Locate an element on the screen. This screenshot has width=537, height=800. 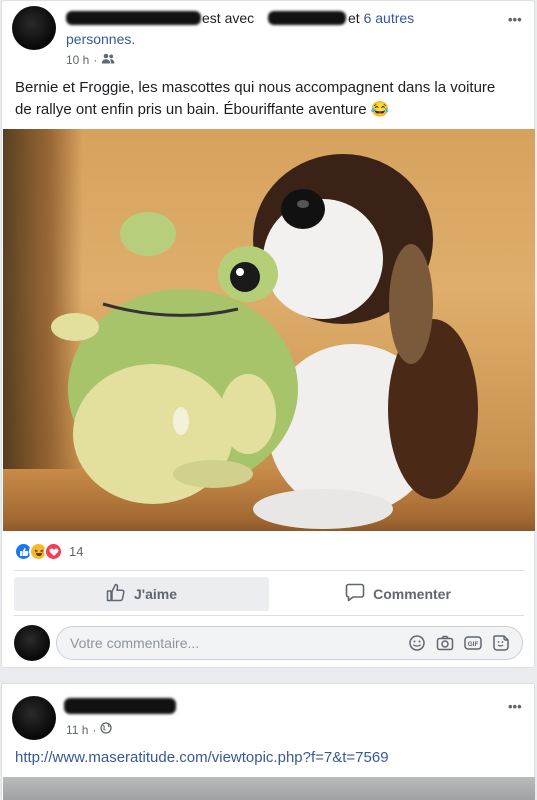
comment-input is located at coordinates (230, 643).